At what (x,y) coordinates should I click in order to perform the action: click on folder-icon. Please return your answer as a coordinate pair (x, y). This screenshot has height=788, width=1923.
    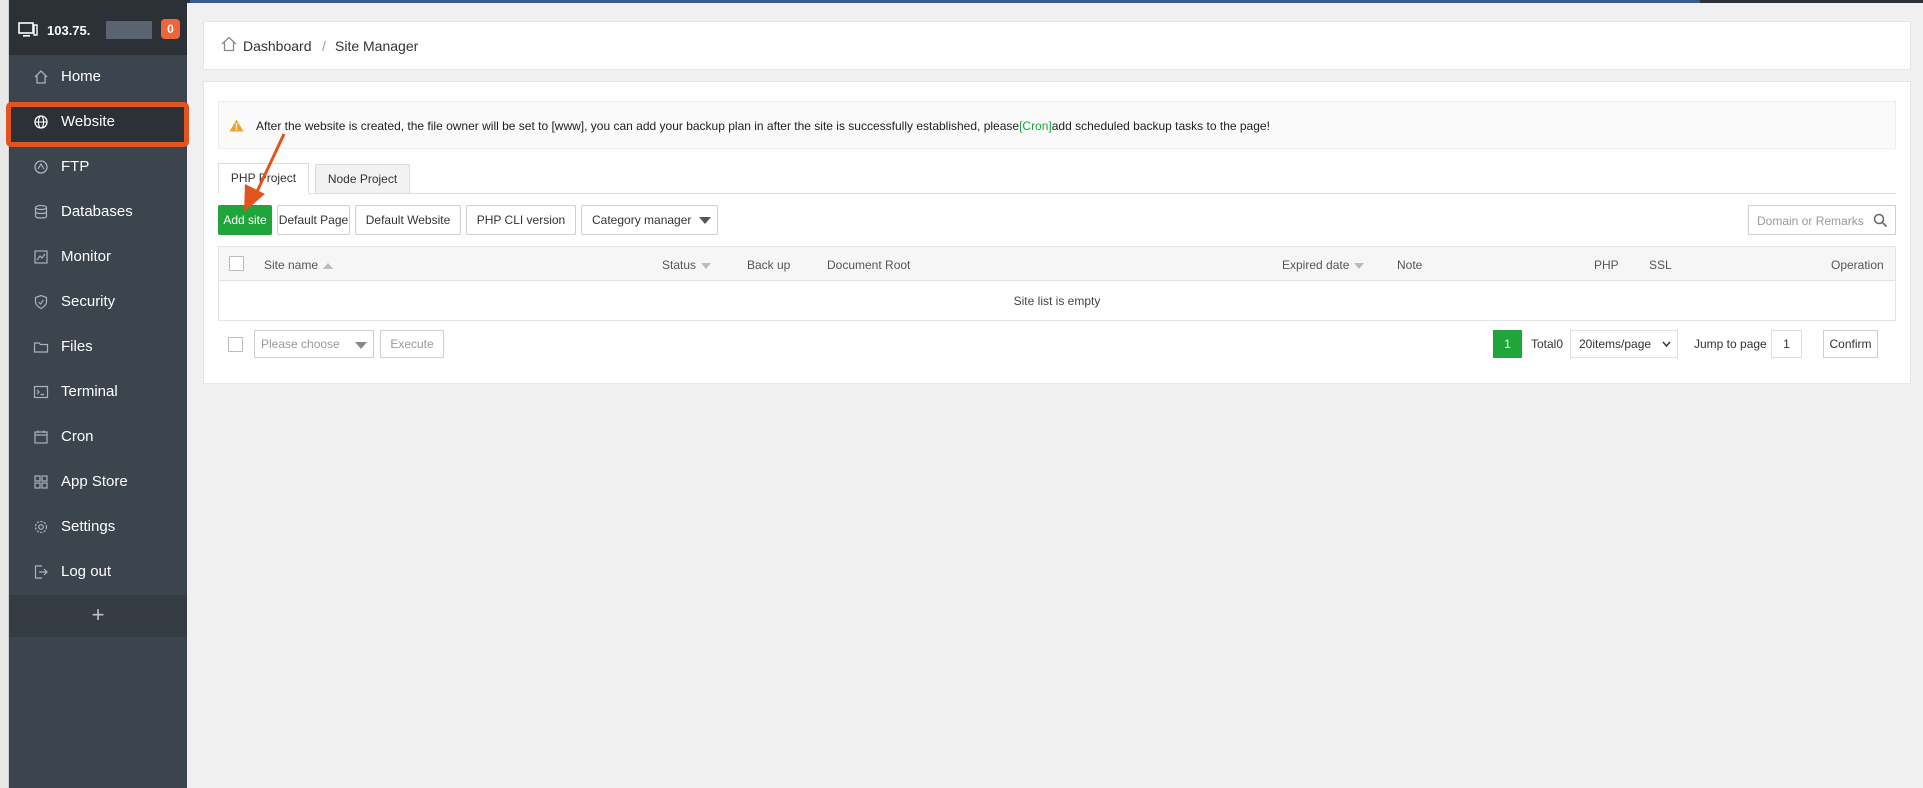
    Looking at the image, I should click on (41, 347).